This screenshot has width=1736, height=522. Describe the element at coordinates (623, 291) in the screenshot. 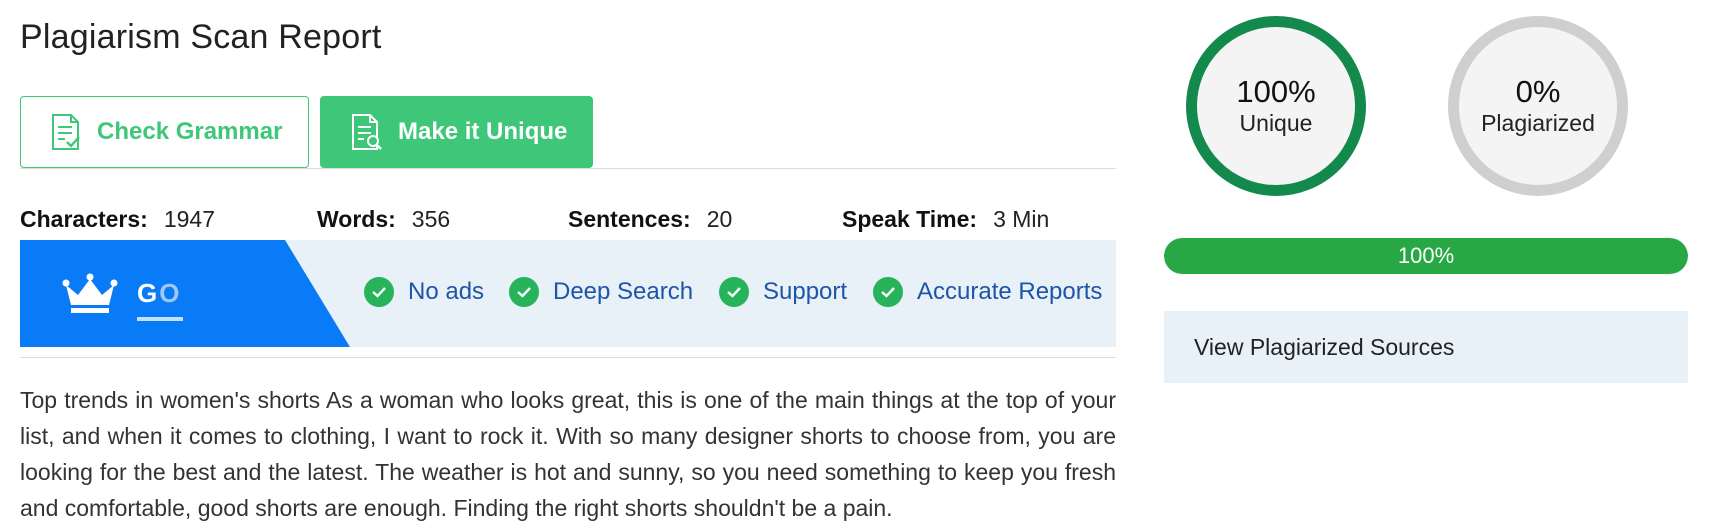

I see `feature-label: Deep Search` at that location.